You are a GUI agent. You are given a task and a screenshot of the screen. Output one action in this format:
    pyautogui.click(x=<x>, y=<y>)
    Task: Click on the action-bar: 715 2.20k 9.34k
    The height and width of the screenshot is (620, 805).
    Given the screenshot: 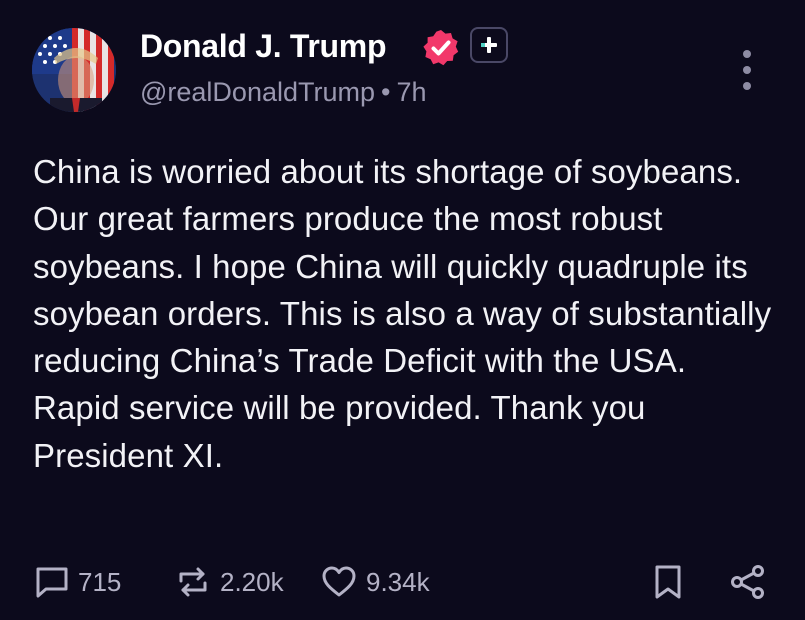 What is the action you would take?
    pyautogui.click(x=402, y=582)
    